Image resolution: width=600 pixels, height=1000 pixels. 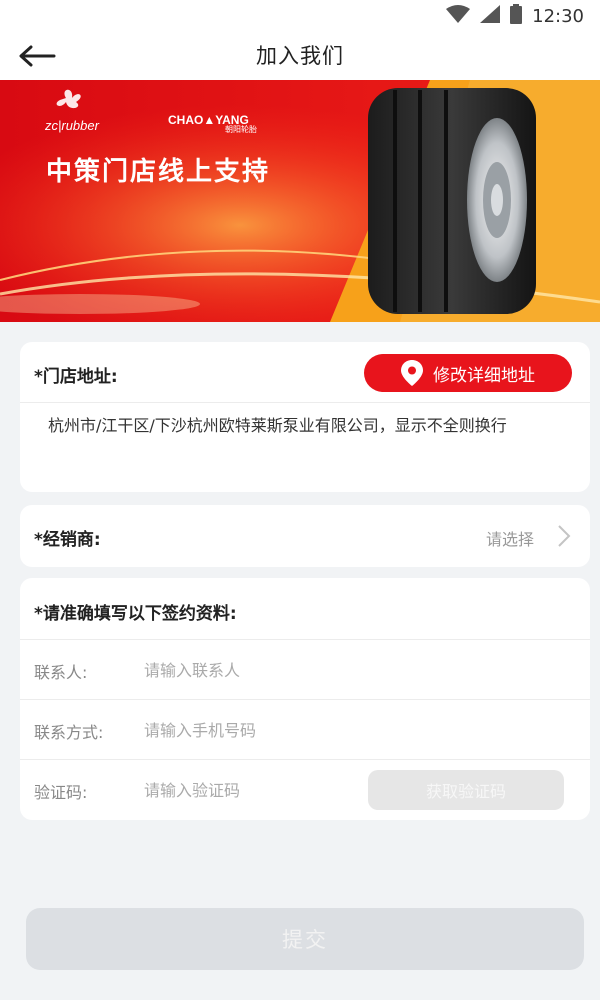 What do you see at coordinates (466, 790) in the screenshot?
I see `get-code-button: 获取验证码` at bounding box center [466, 790].